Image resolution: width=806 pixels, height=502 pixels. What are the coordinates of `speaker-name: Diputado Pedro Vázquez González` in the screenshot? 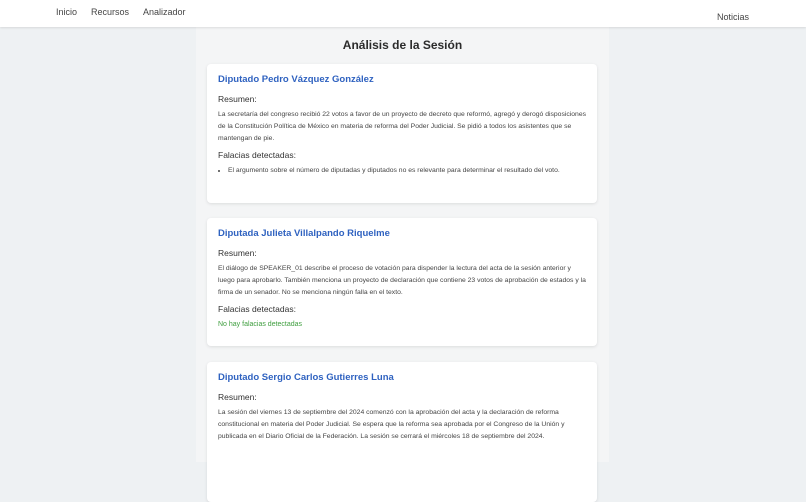 It's located at (296, 79).